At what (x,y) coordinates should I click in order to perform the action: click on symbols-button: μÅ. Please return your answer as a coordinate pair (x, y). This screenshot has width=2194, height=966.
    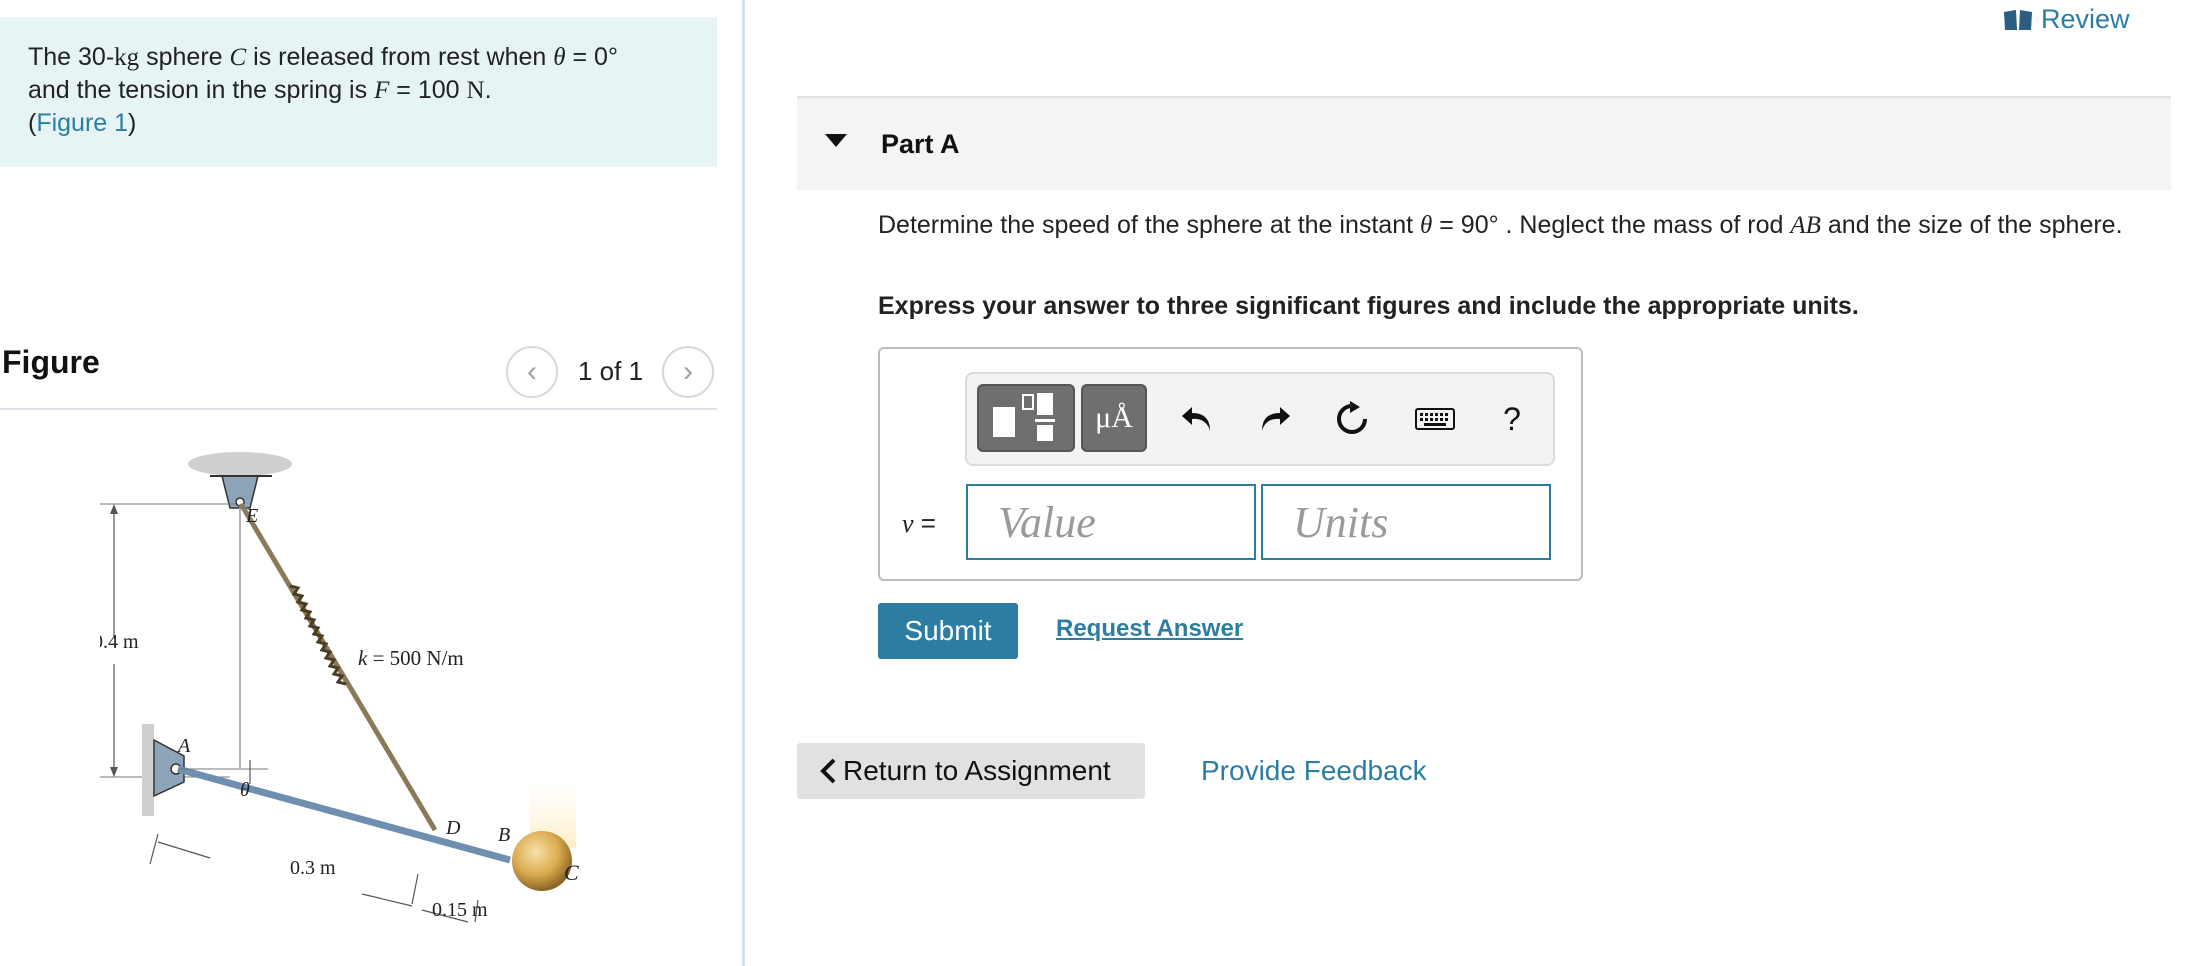
    Looking at the image, I should click on (1114, 418).